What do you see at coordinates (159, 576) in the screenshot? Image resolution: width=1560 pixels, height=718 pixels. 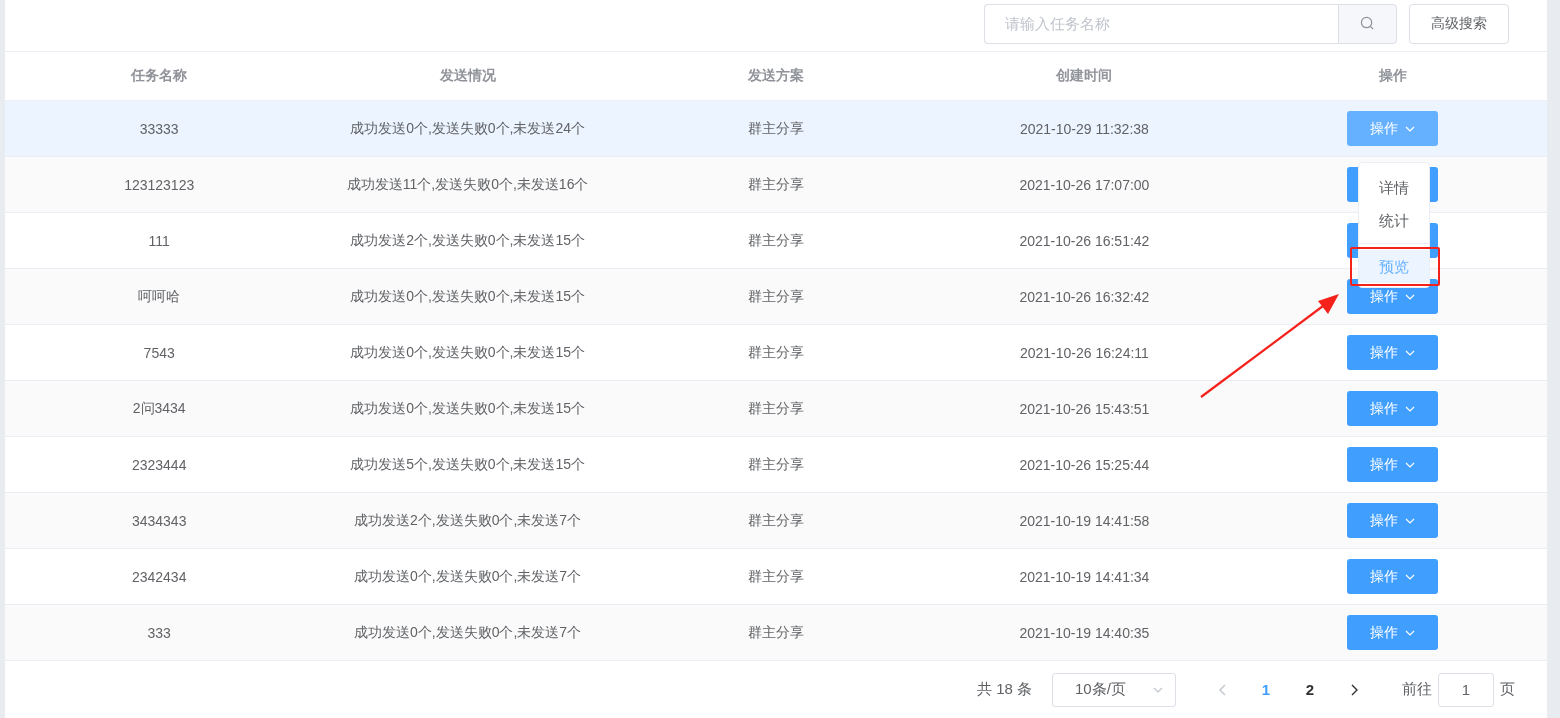 I see `table-cell: 2342434` at bounding box center [159, 576].